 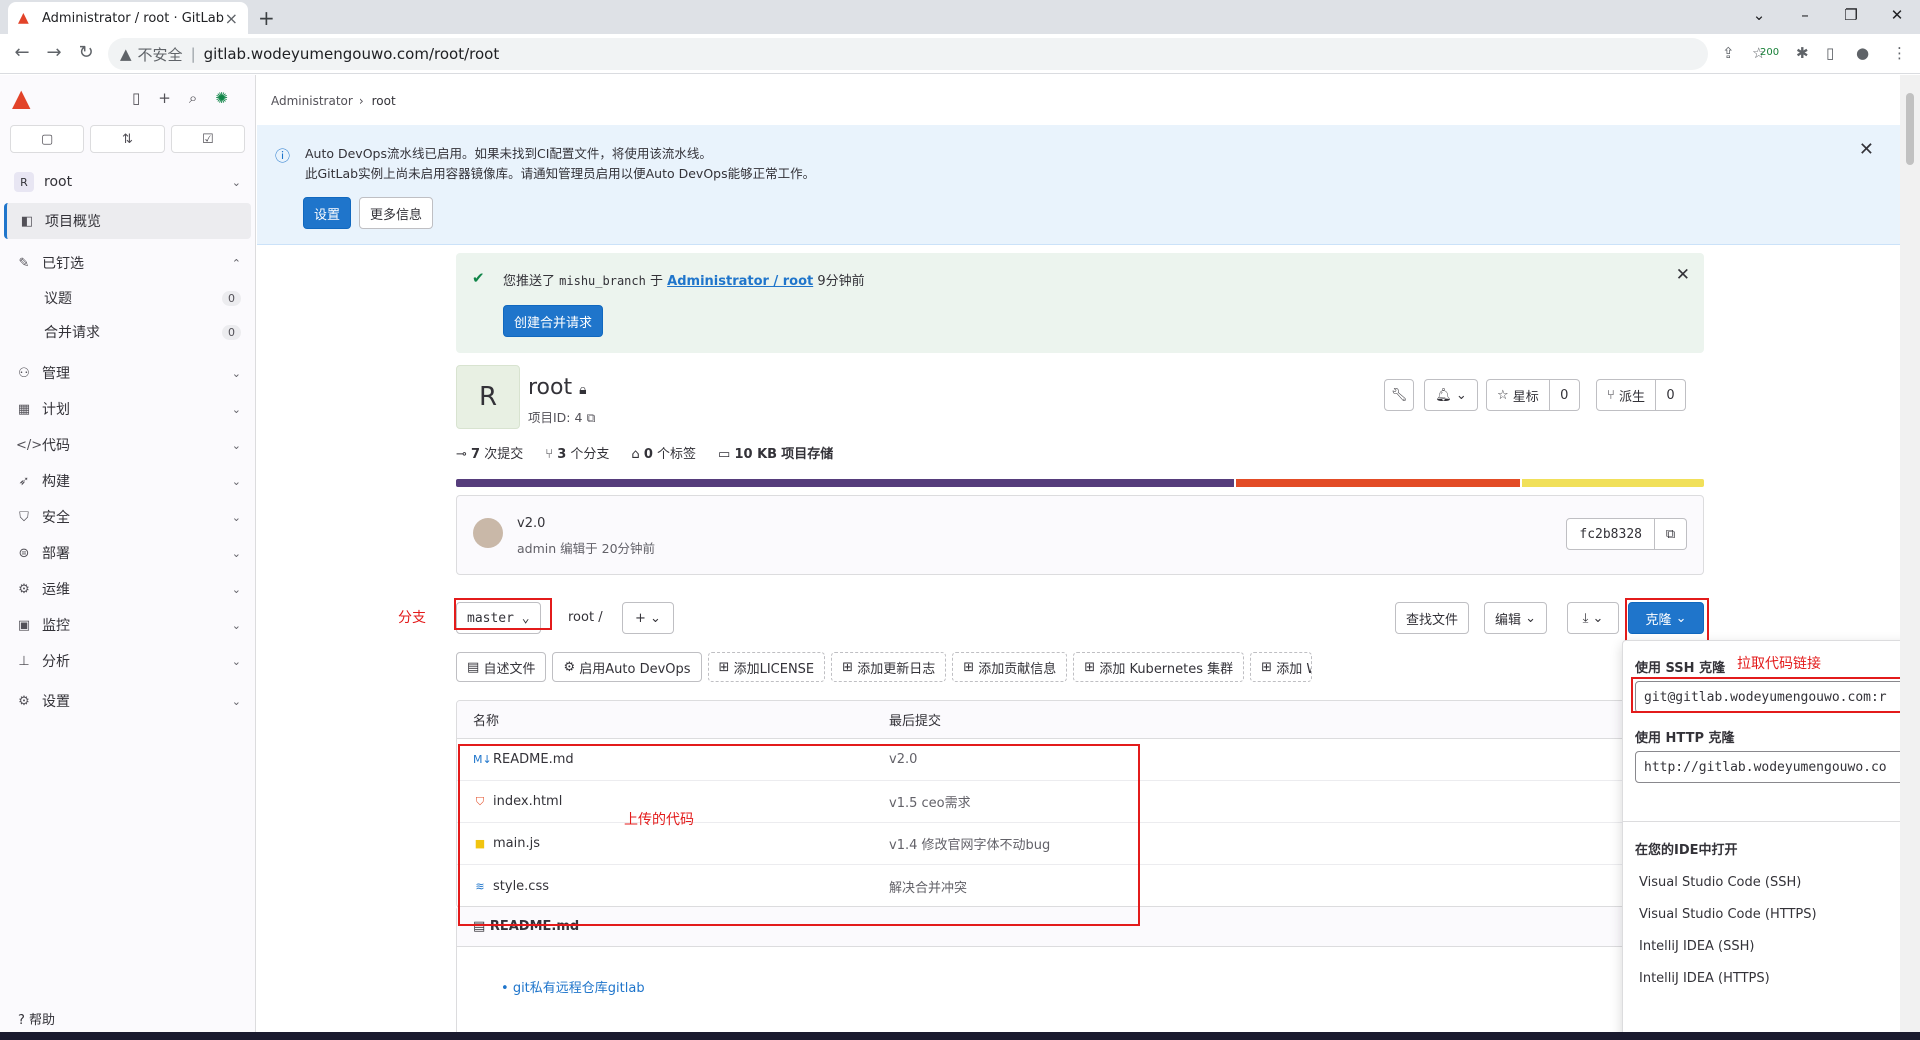 I want to click on license-action: ⊞ 添加LICENSE, so click(x=766, y=667).